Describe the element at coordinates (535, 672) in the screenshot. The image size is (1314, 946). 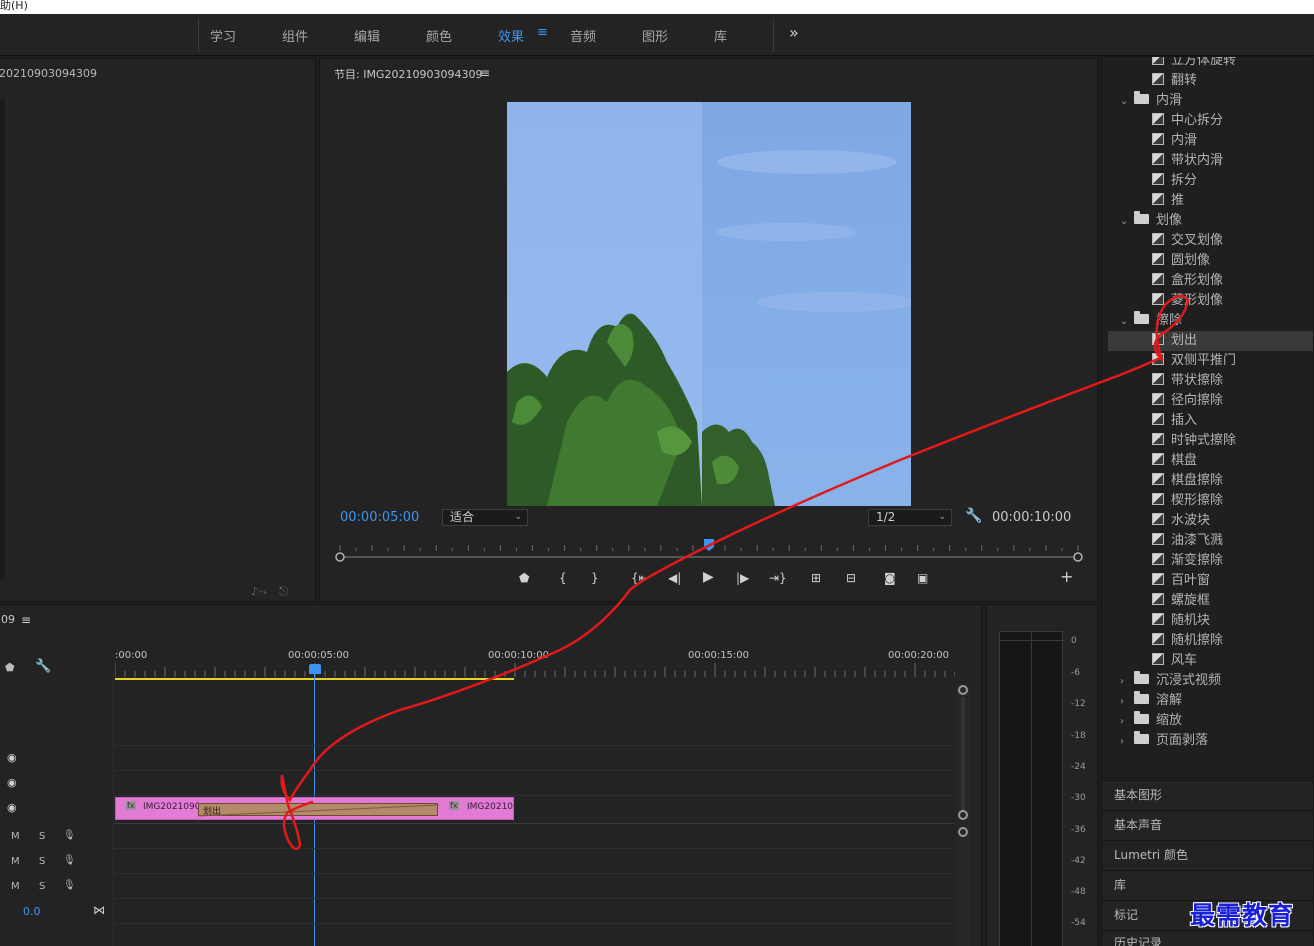
I see `timeline-ruler` at that location.